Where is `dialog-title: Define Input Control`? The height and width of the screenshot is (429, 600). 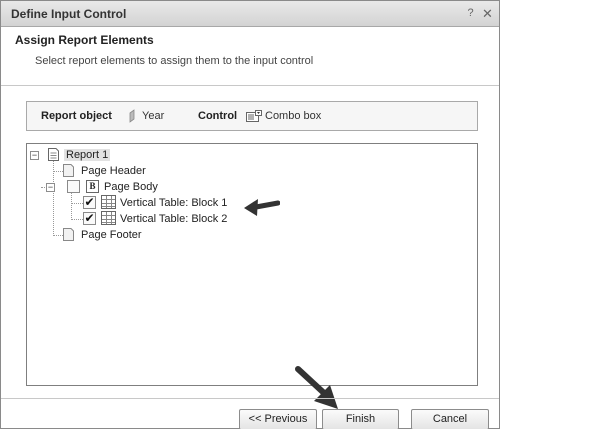
dialog-title: Define Input Control is located at coordinates (69, 14).